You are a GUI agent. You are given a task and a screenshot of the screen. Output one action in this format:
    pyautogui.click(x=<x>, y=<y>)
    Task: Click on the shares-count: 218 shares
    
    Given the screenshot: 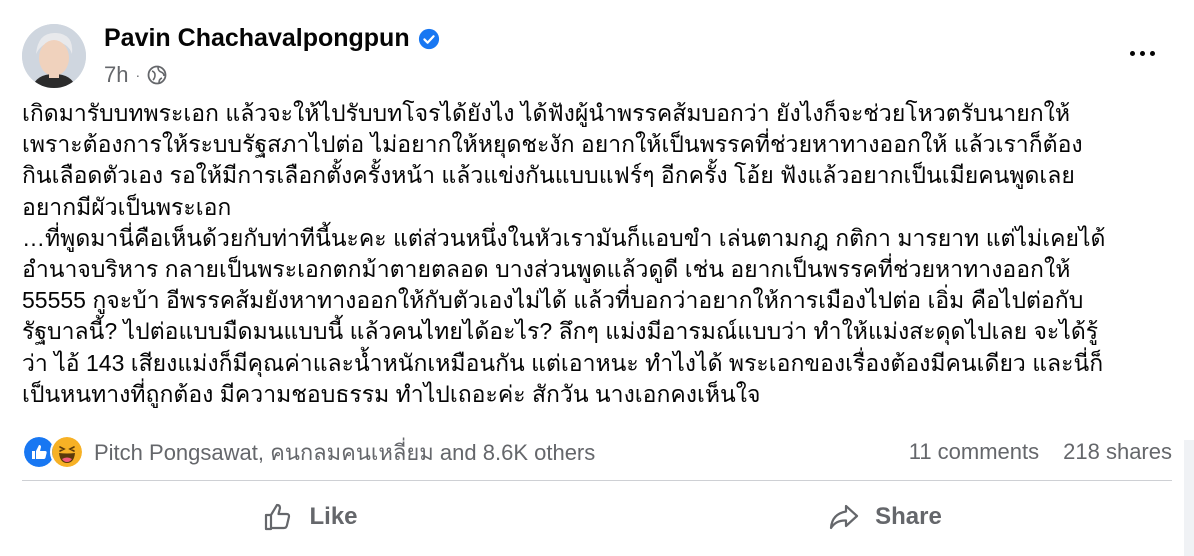 What is the action you would take?
    pyautogui.click(x=1117, y=452)
    